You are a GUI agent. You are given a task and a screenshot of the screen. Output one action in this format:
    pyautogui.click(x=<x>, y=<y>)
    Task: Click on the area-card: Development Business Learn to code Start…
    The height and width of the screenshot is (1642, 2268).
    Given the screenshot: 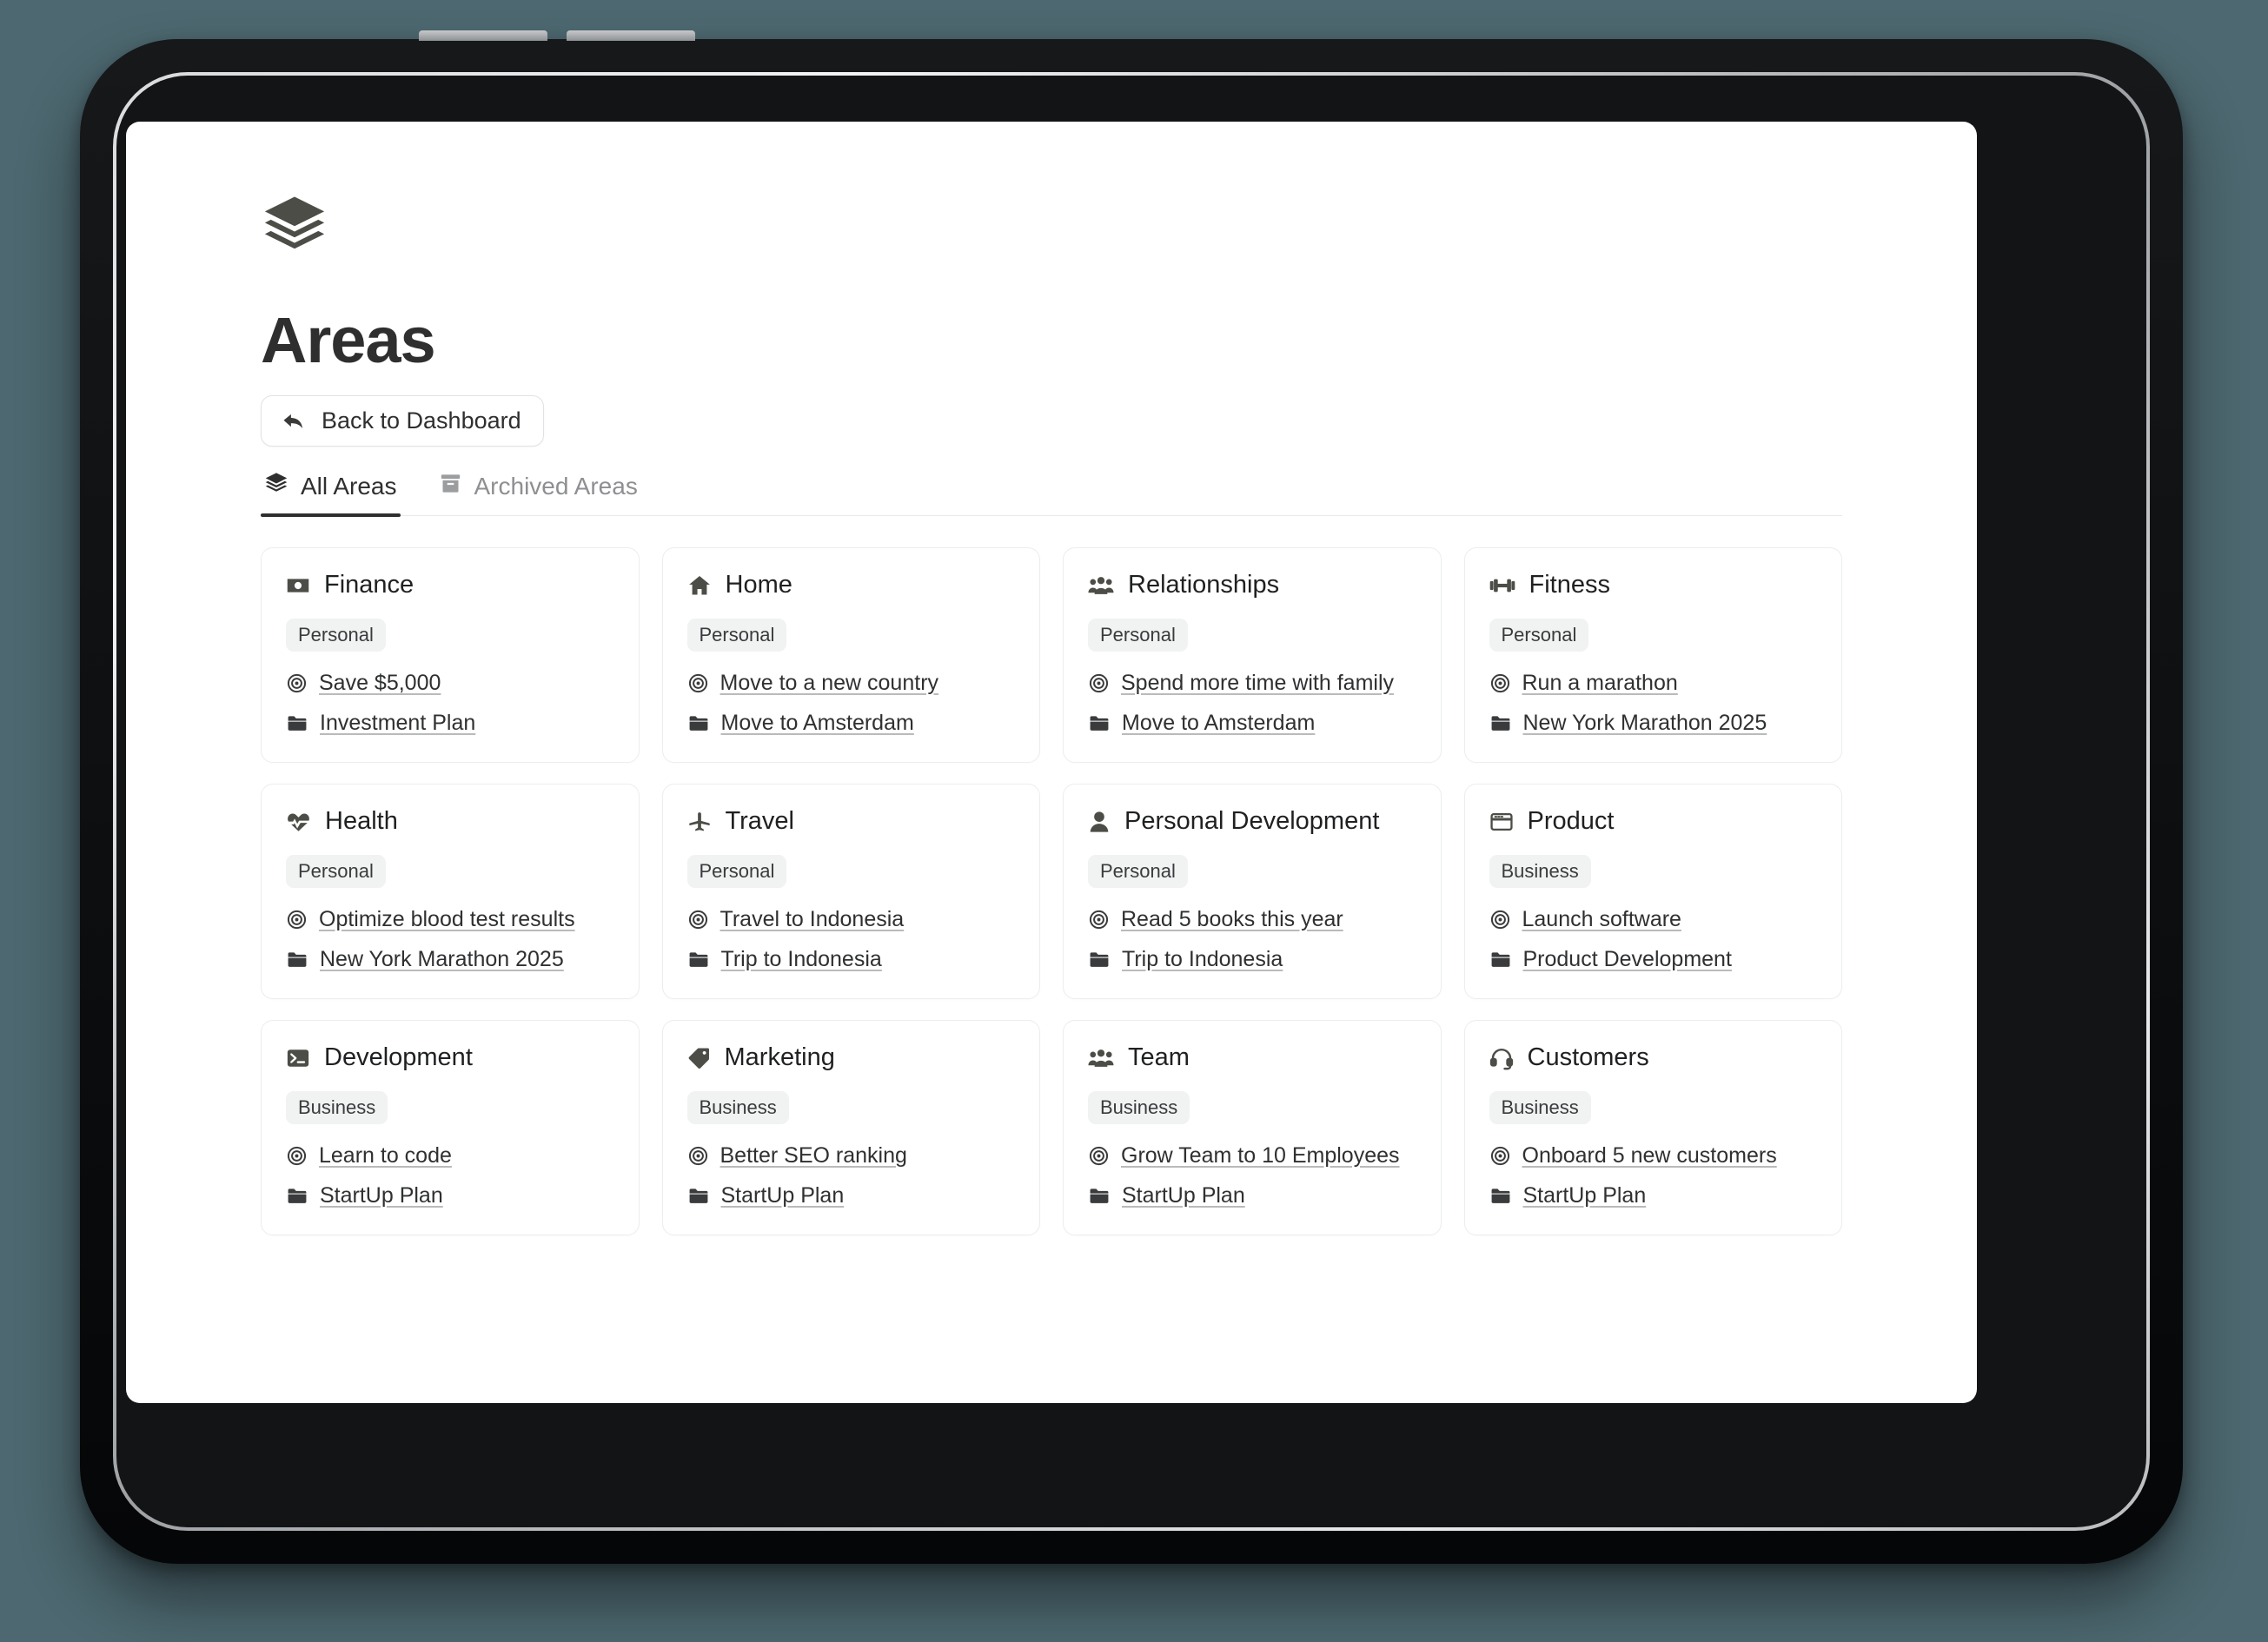 What is the action you would take?
    pyautogui.click(x=450, y=1127)
    